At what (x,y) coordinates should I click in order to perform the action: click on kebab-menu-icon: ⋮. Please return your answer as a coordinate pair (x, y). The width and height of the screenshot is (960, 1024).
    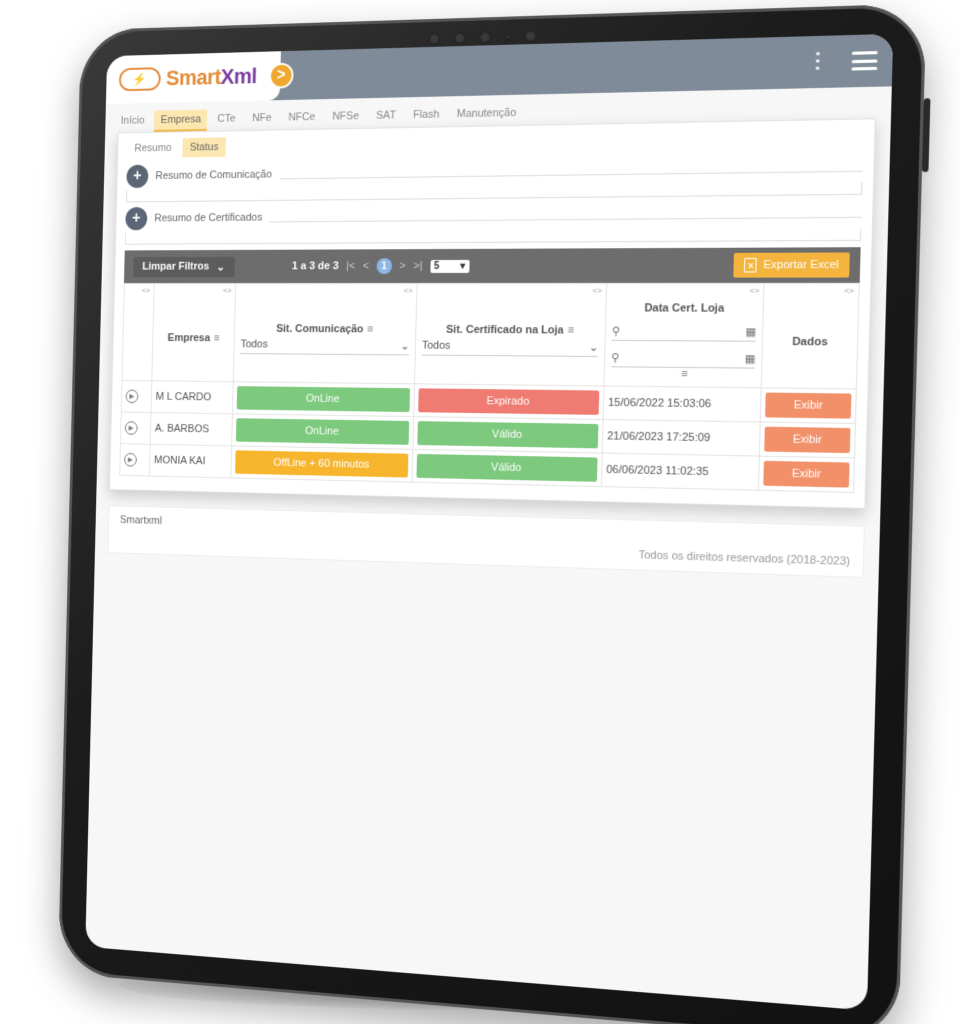
    Looking at the image, I should click on (818, 60).